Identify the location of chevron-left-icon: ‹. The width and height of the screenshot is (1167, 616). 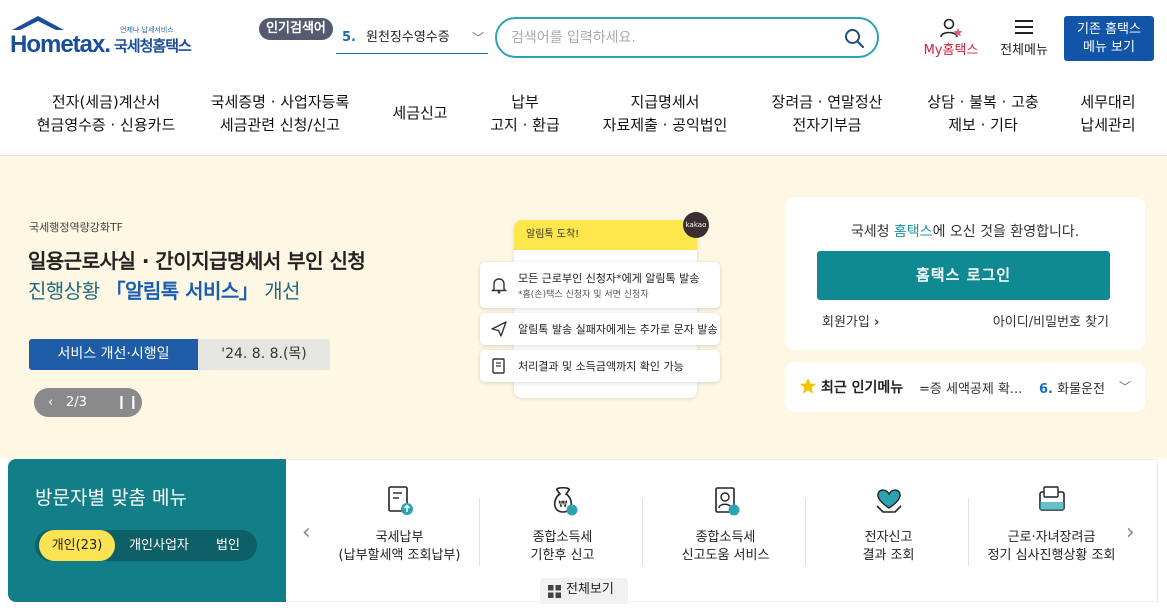
(306, 532).